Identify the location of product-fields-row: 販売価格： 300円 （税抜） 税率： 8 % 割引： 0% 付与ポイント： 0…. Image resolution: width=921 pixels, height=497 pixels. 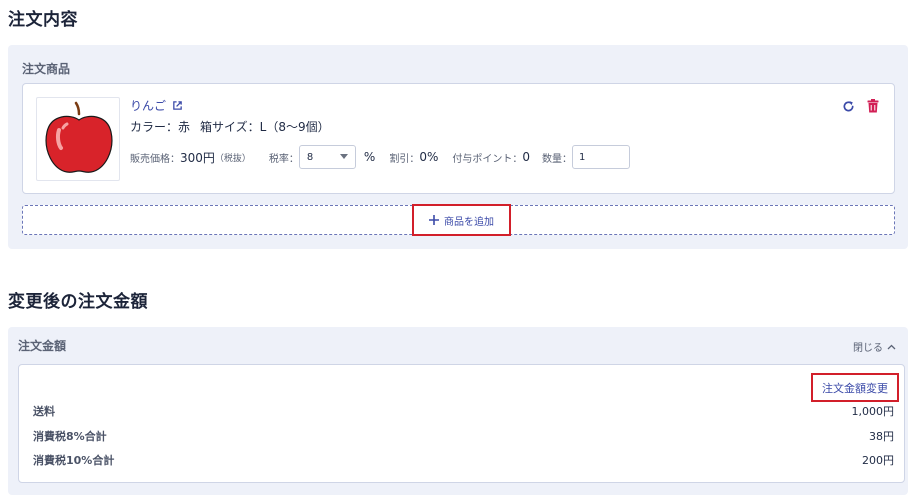
(380, 157).